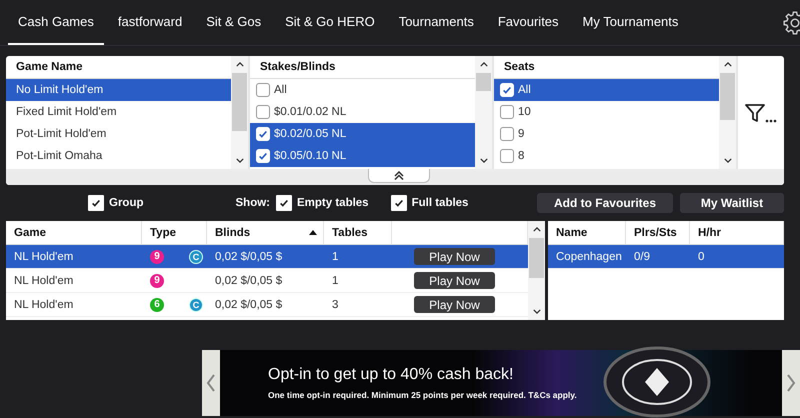 This screenshot has height=418, width=800. Describe the element at coordinates (362, 134) in the screenshot. I see `filter-option: $0.02/0.05 NL` at that location.